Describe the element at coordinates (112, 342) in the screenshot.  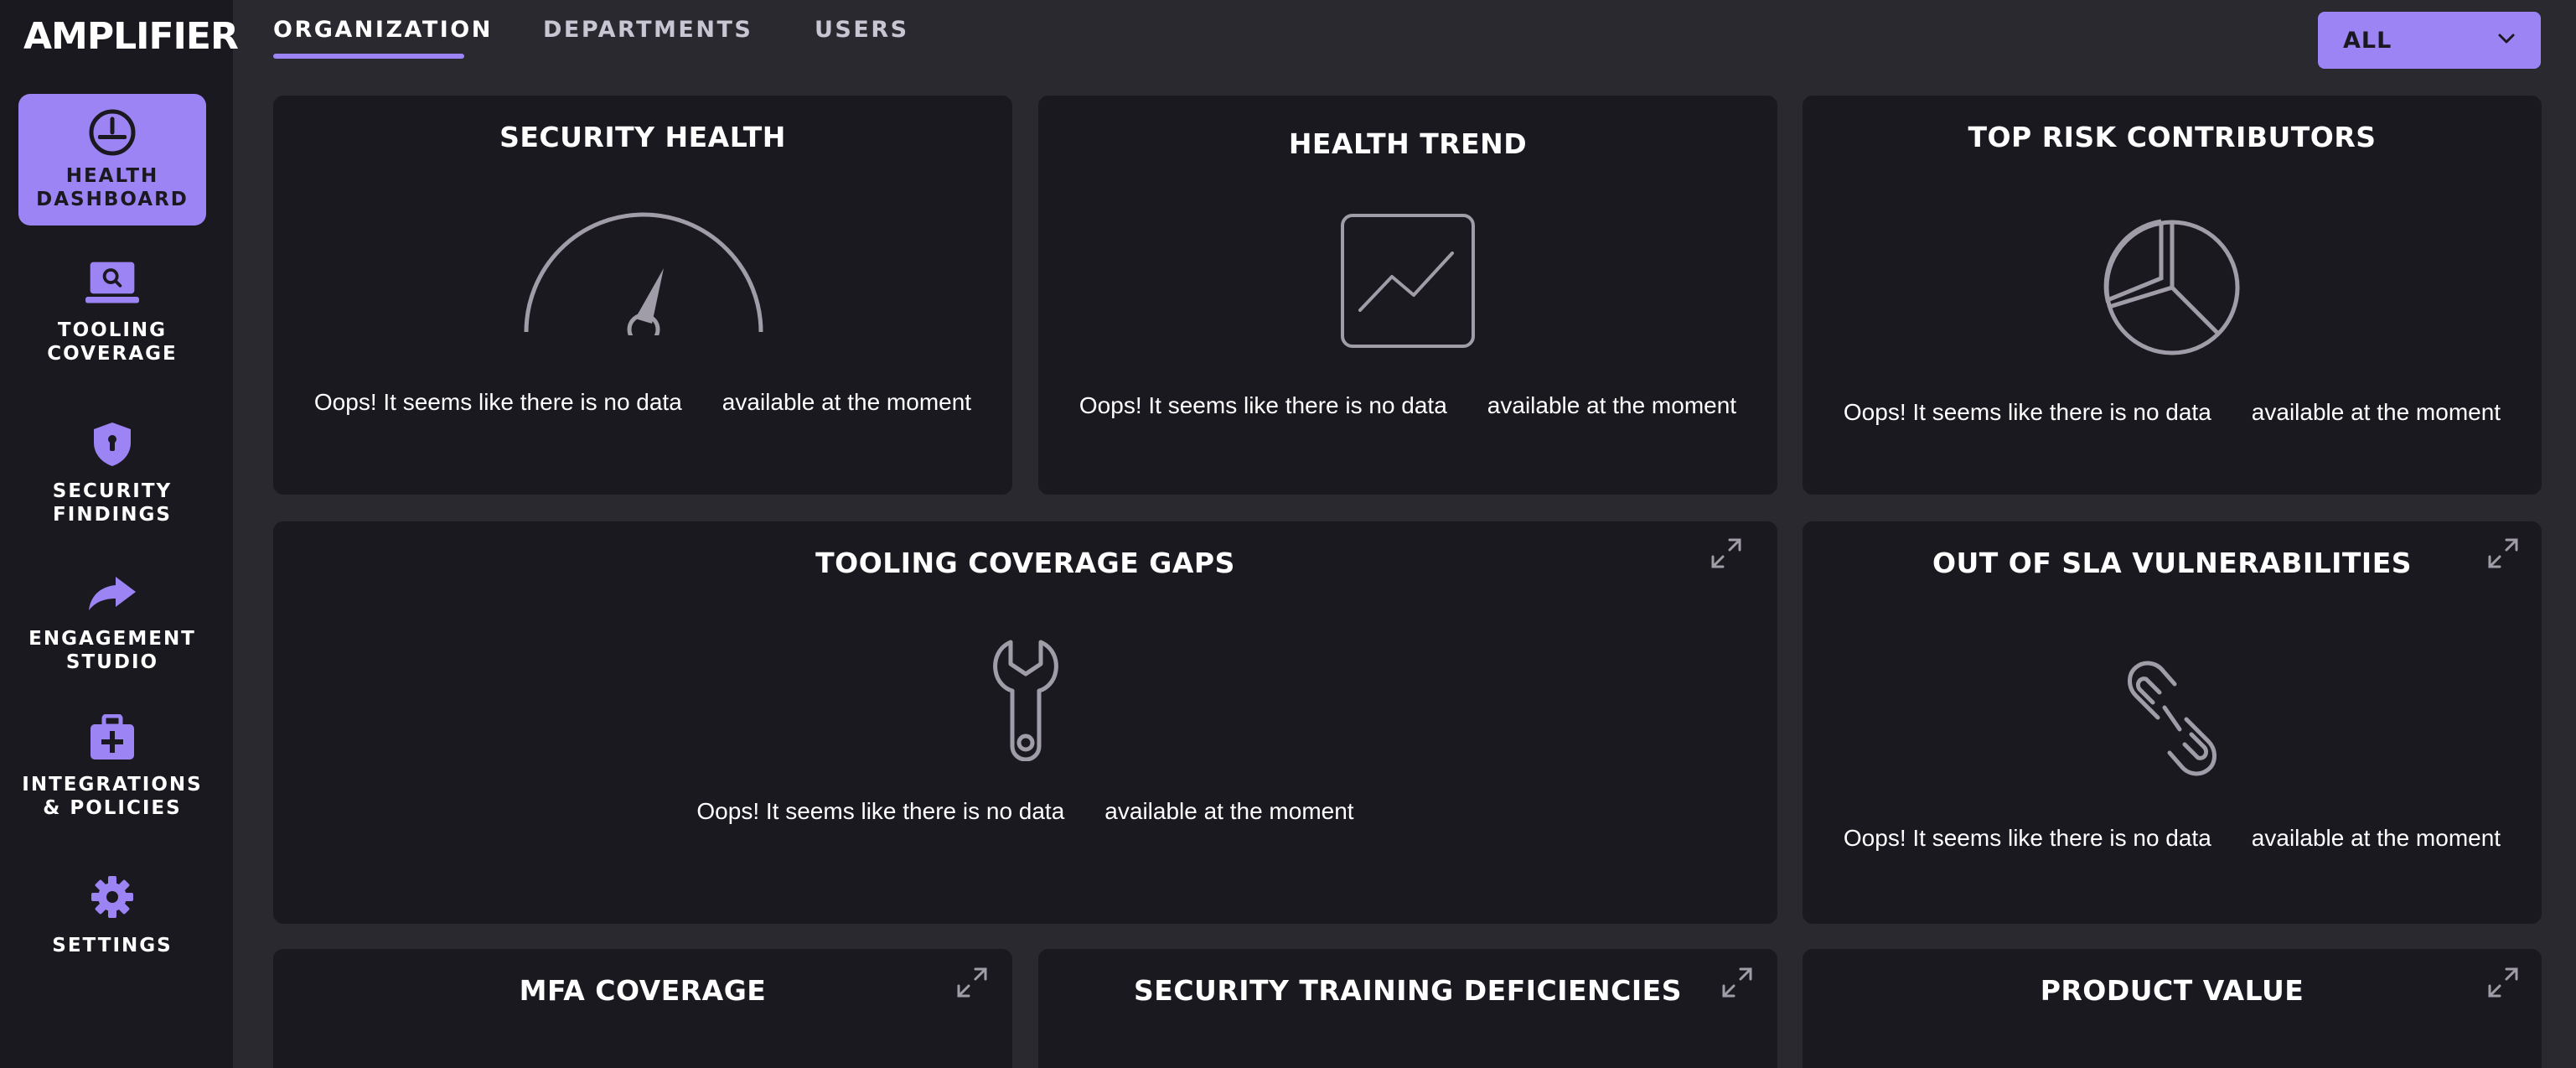
I see `sidebar-item-label: TOOLING COVERAGE` at that location.